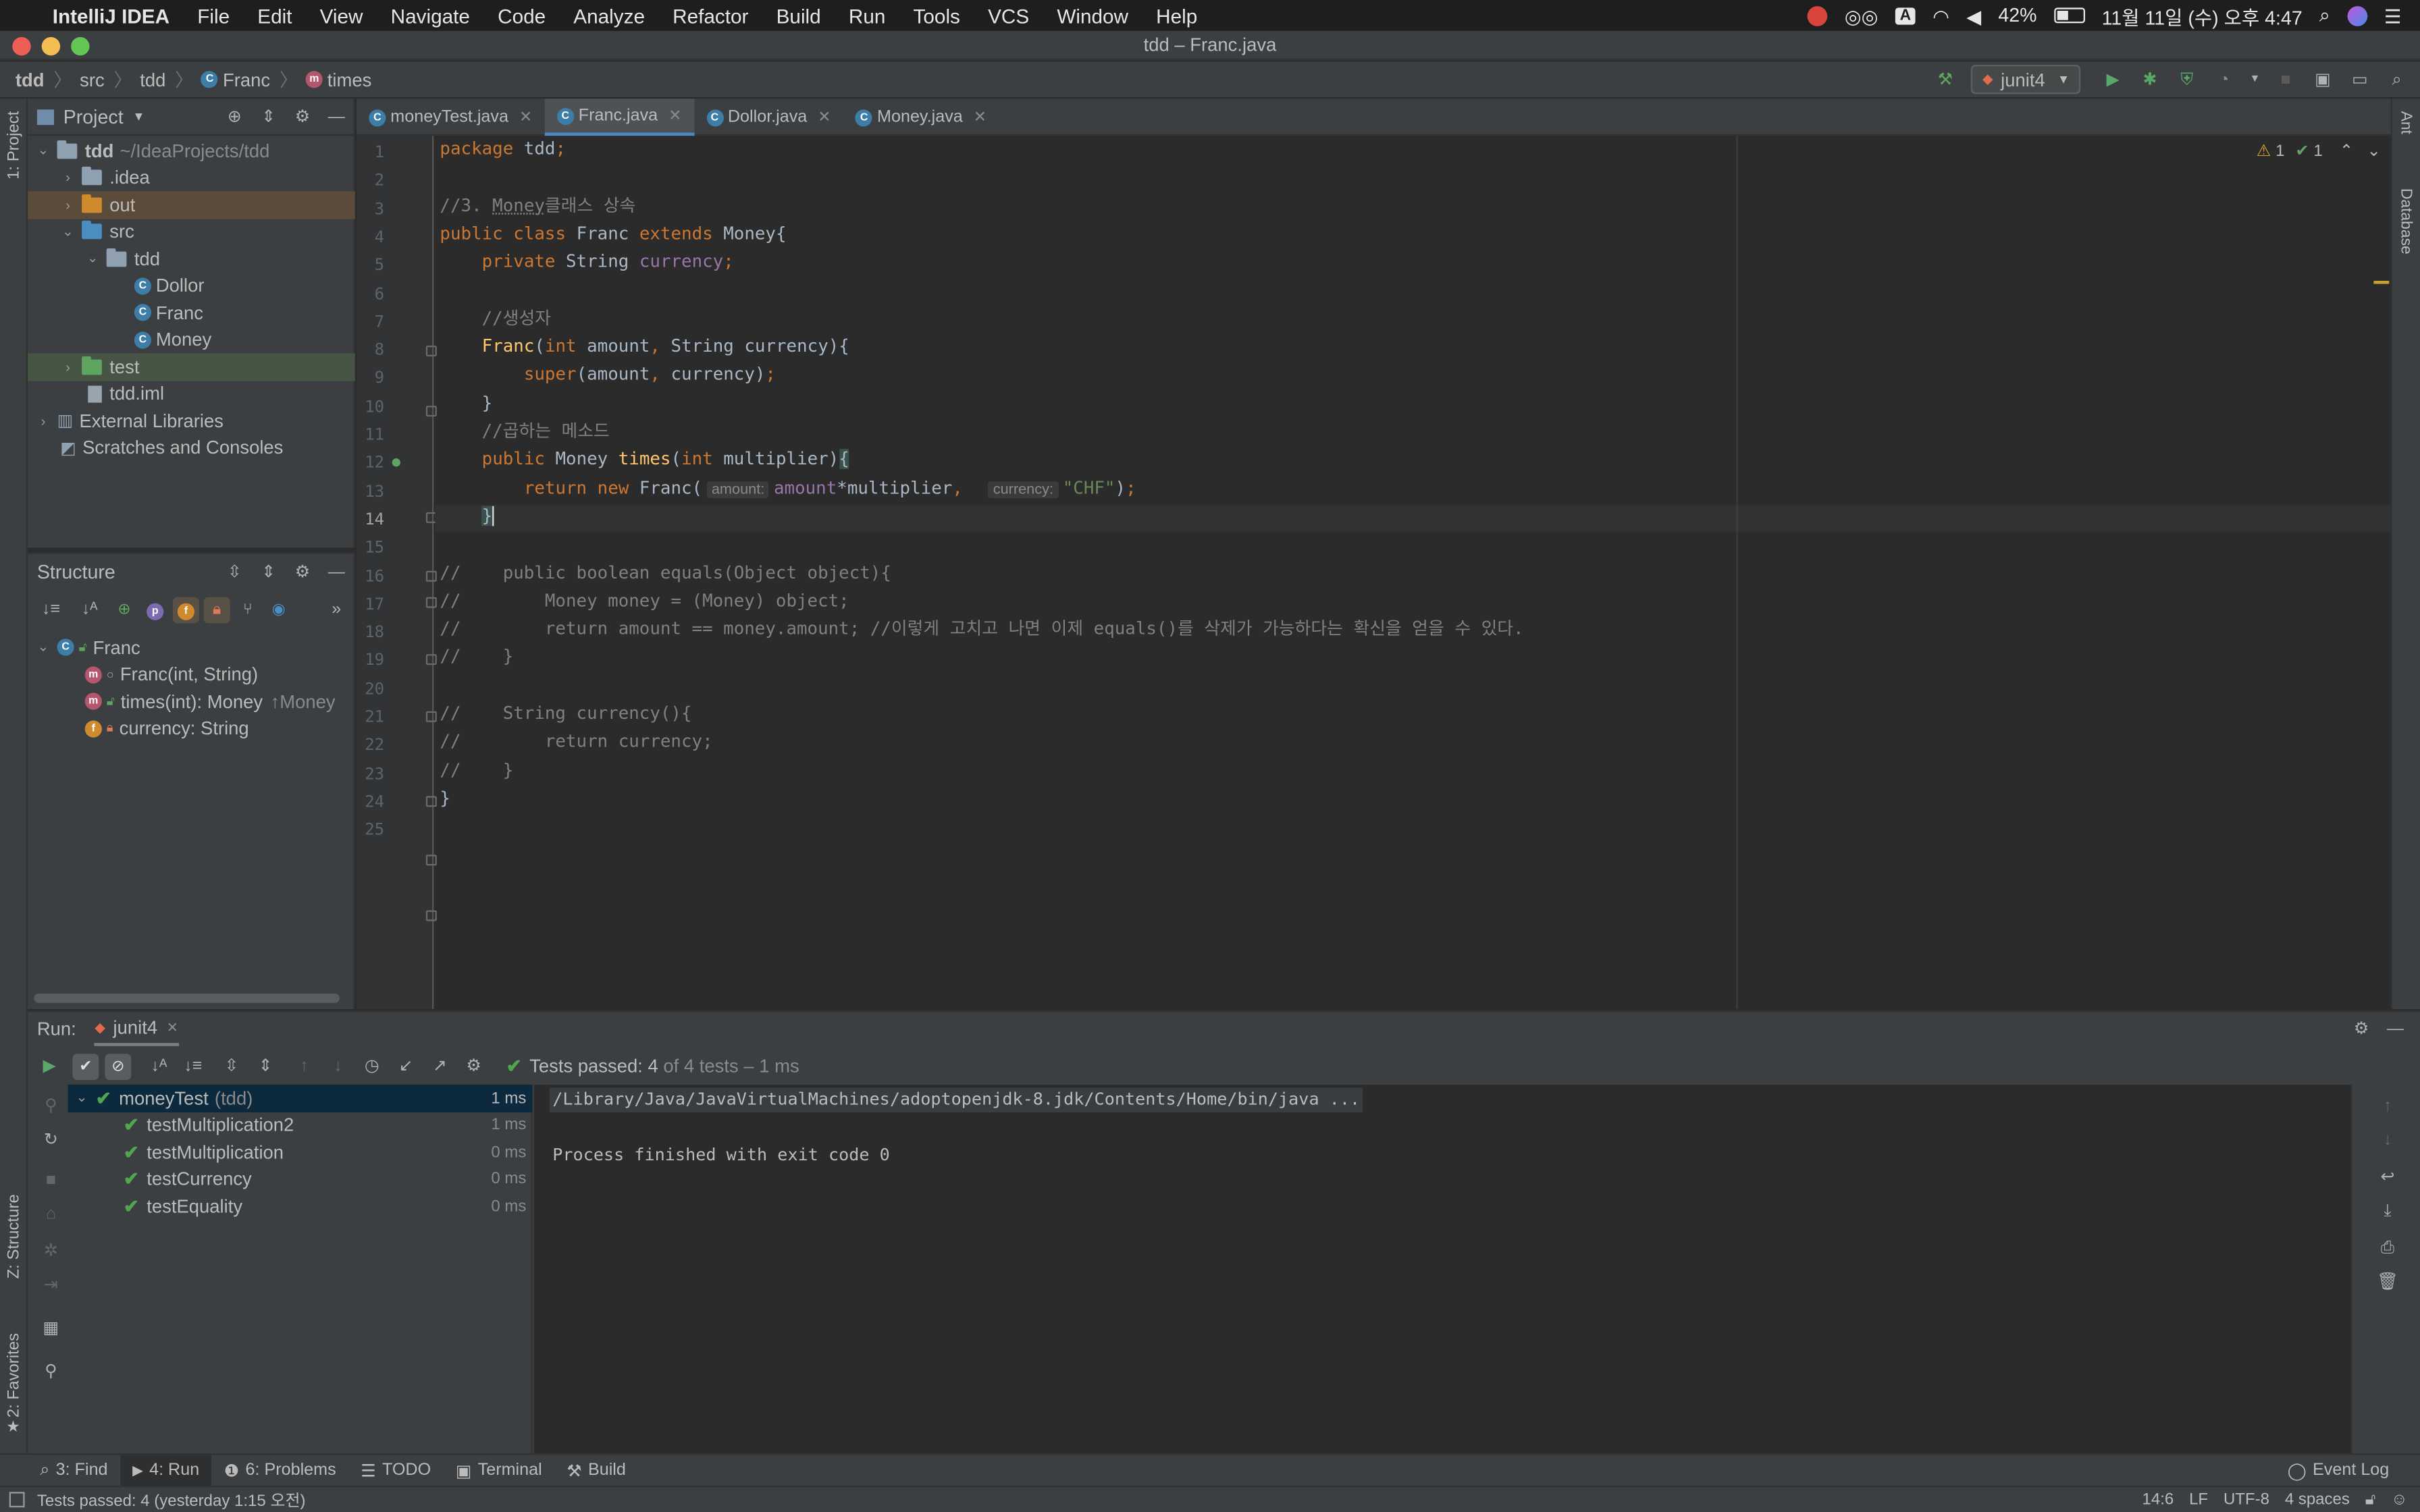 Image resolution: width=2420 pixels, height=1512 pixels. Describe the element at coordinates (710, 15) in the screenshot. I see `menu-refactor: Refactor` at that location.